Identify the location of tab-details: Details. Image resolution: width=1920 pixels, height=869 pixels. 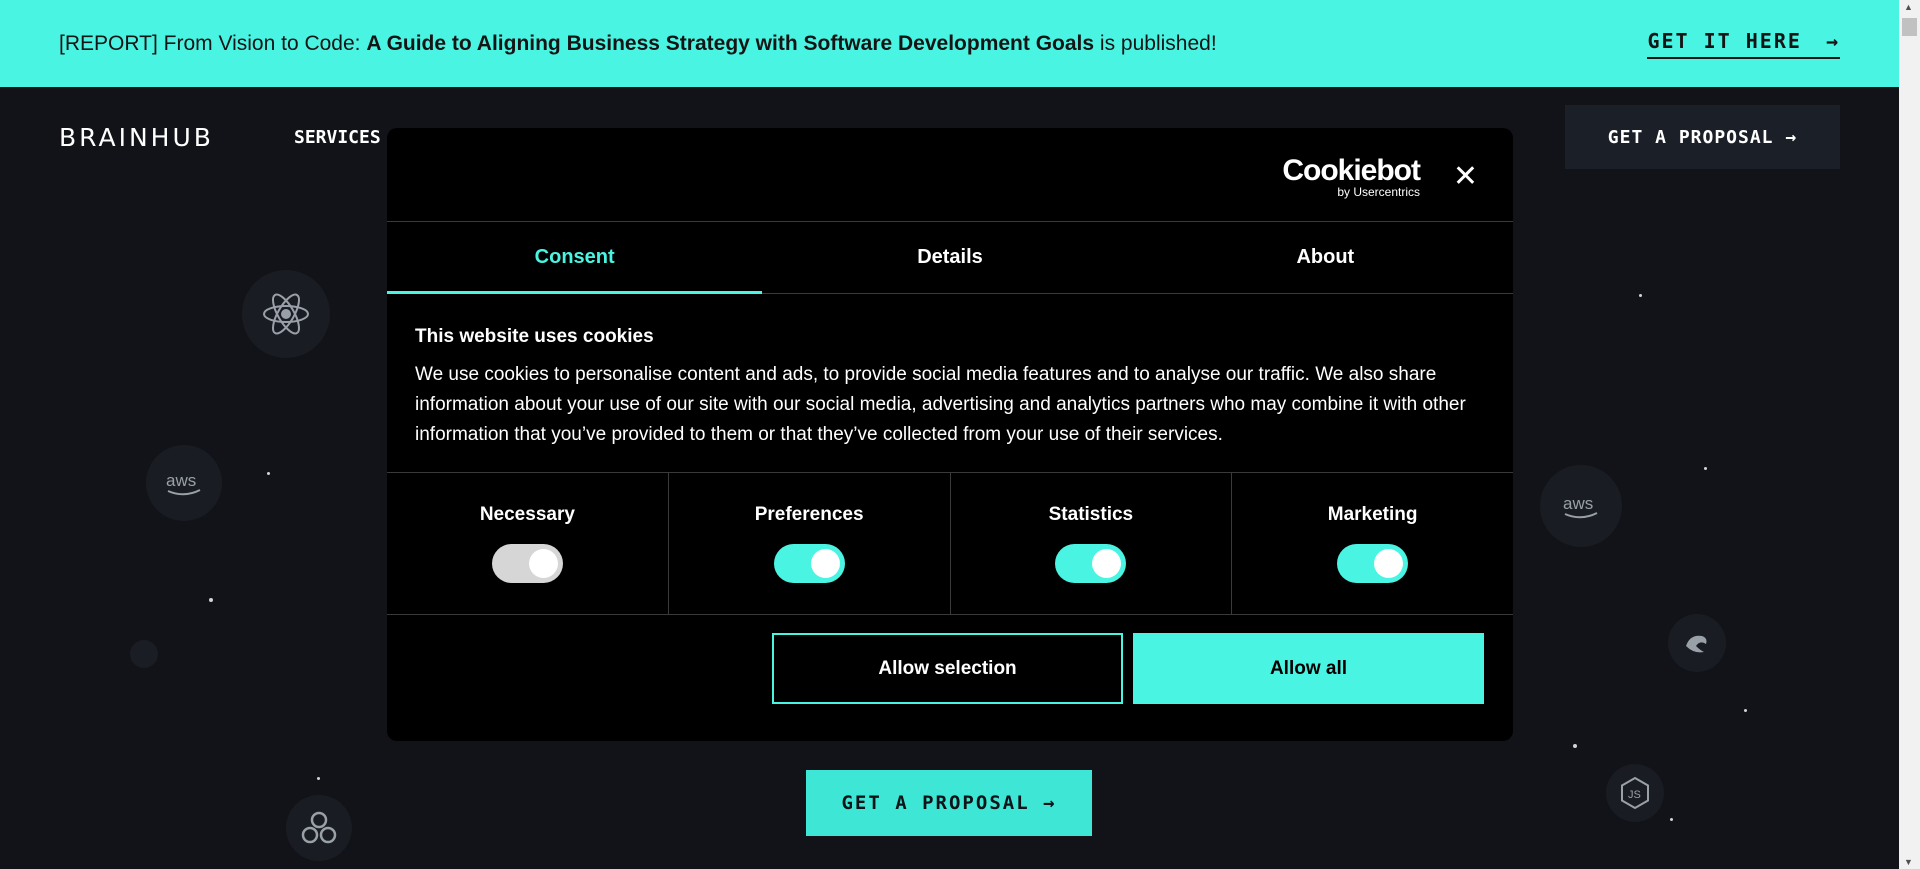
(949, 257).